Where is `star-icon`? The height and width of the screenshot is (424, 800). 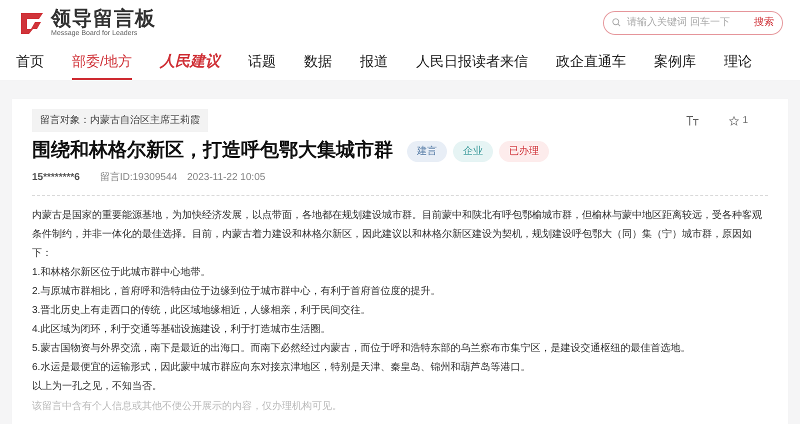 star-icon is located at coordinates (734, 121).